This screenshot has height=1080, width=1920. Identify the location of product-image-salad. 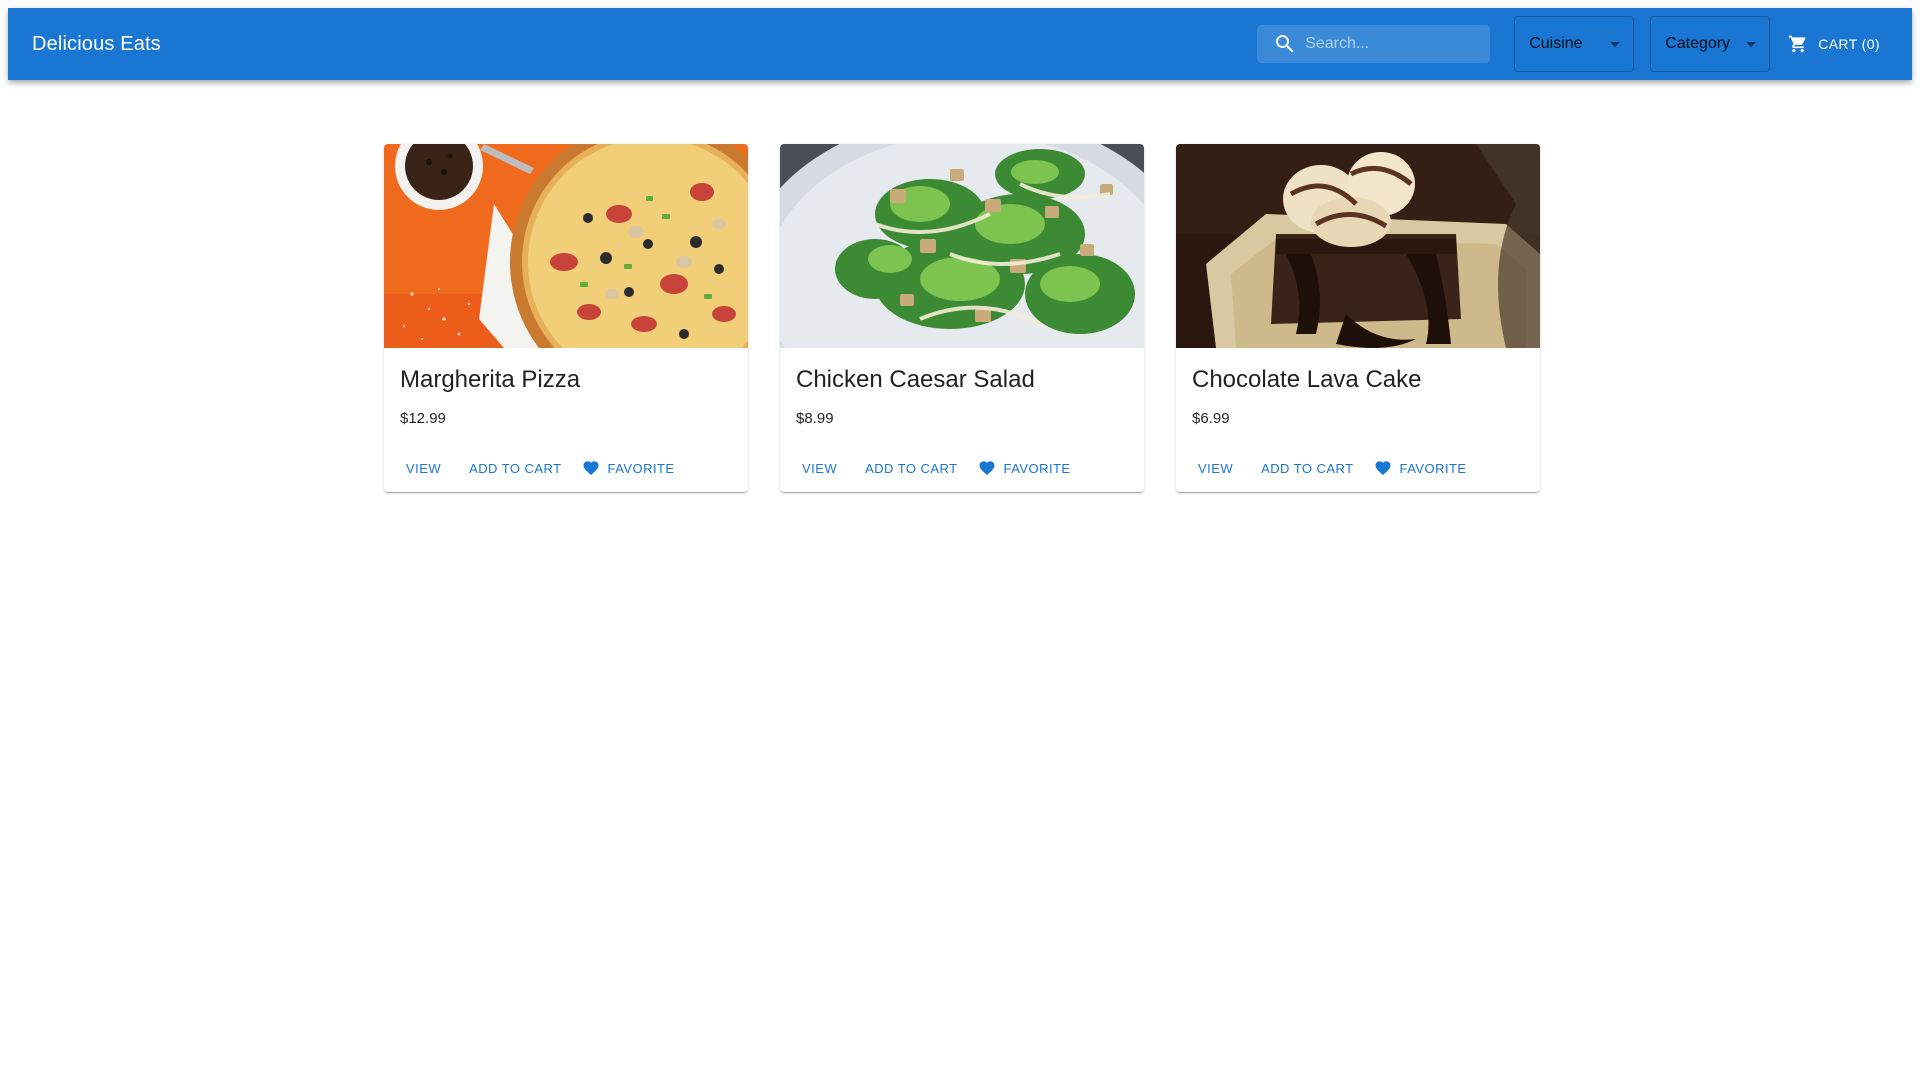
(962, 246).